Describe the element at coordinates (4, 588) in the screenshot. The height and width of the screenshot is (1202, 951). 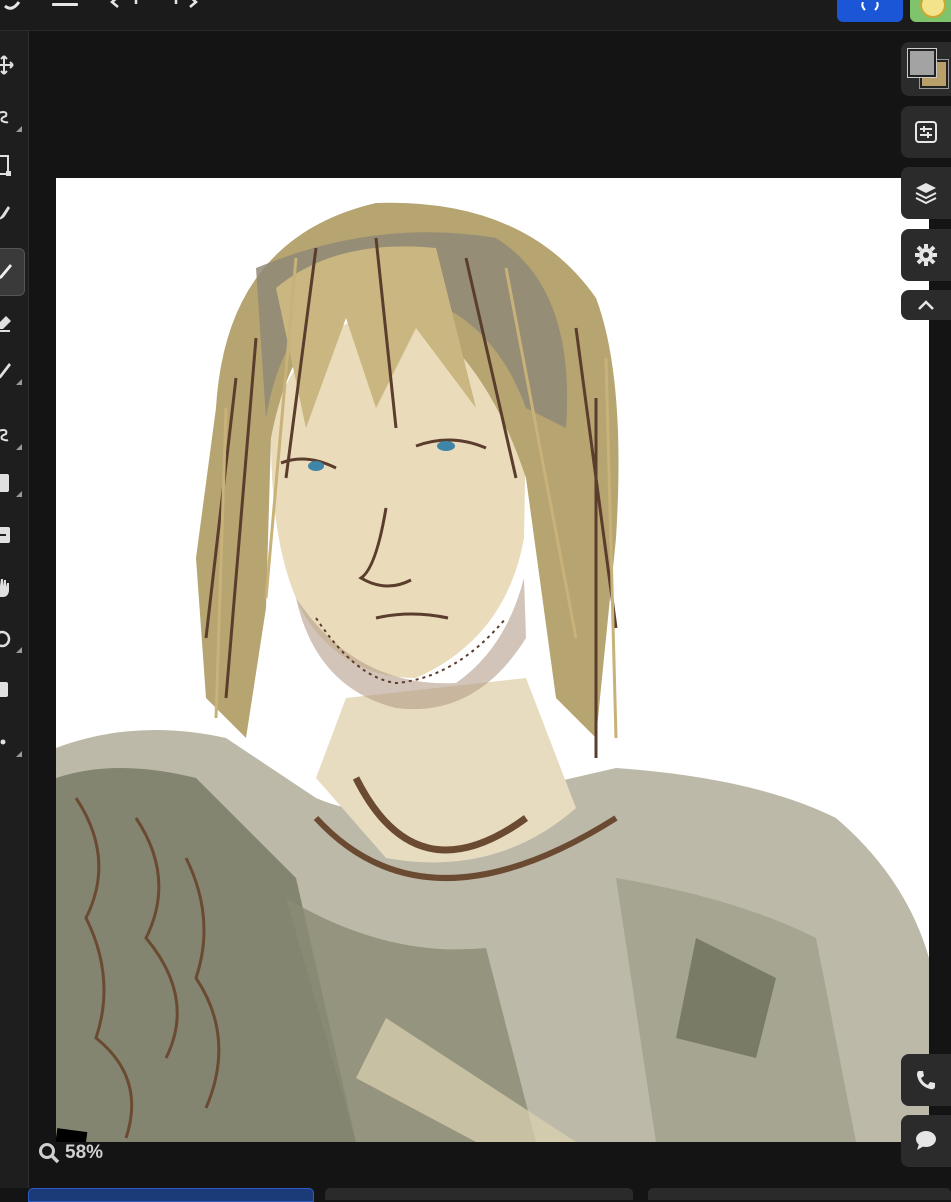
I see `hand-icon` at that location.